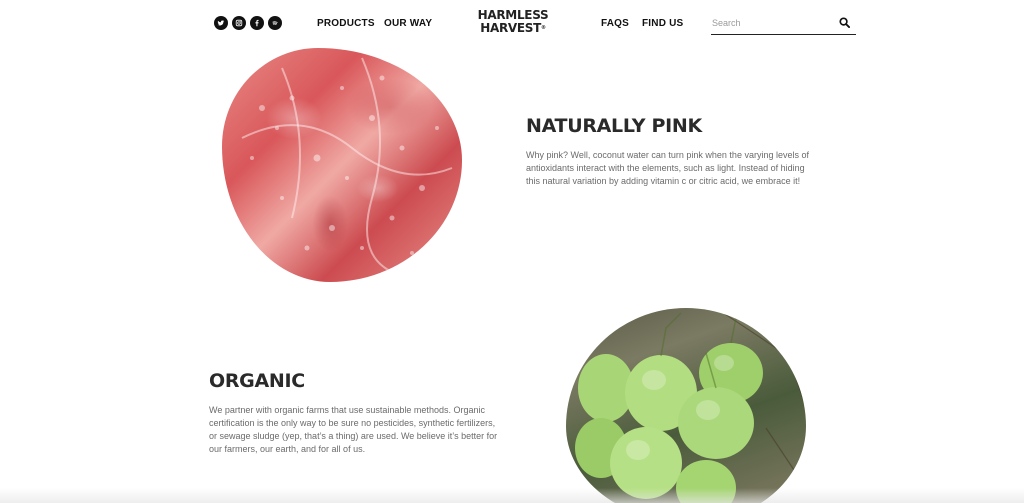  What do you see at coordinates (257, 381) in the screenshot?
I see `section-heading-organic: ORGANIC` at bounding box center [257, 381].